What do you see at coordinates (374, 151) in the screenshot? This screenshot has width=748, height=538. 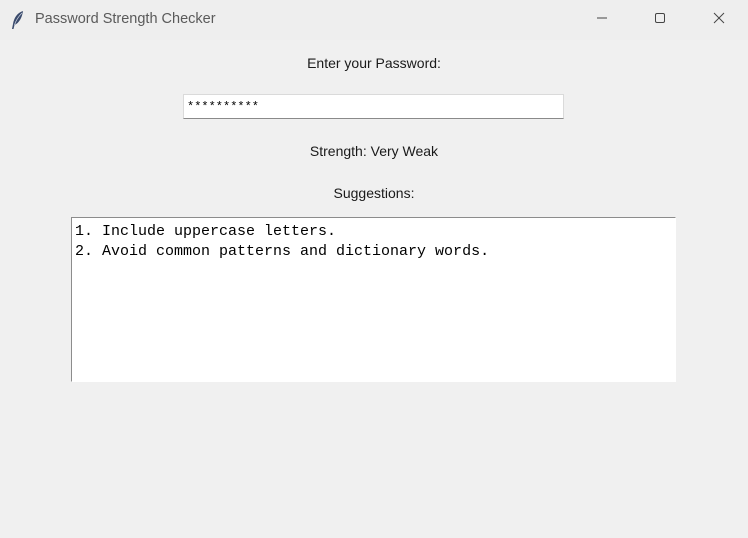 I see `strength-label: Strength: Very Weak` at bounding box center [374, 151].